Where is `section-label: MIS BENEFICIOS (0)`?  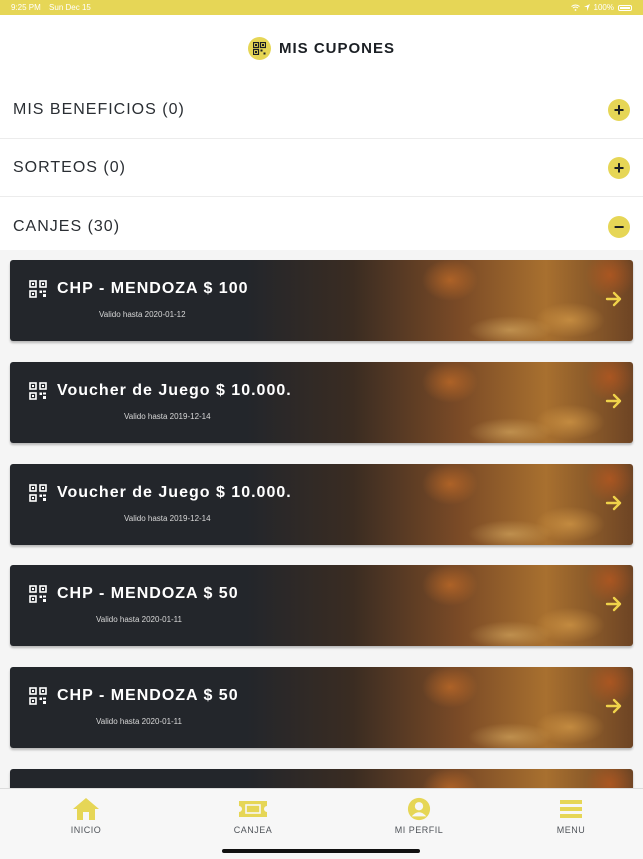
section-label: MIS BENEFICIOS (0) is located at coordinates (99, 109).